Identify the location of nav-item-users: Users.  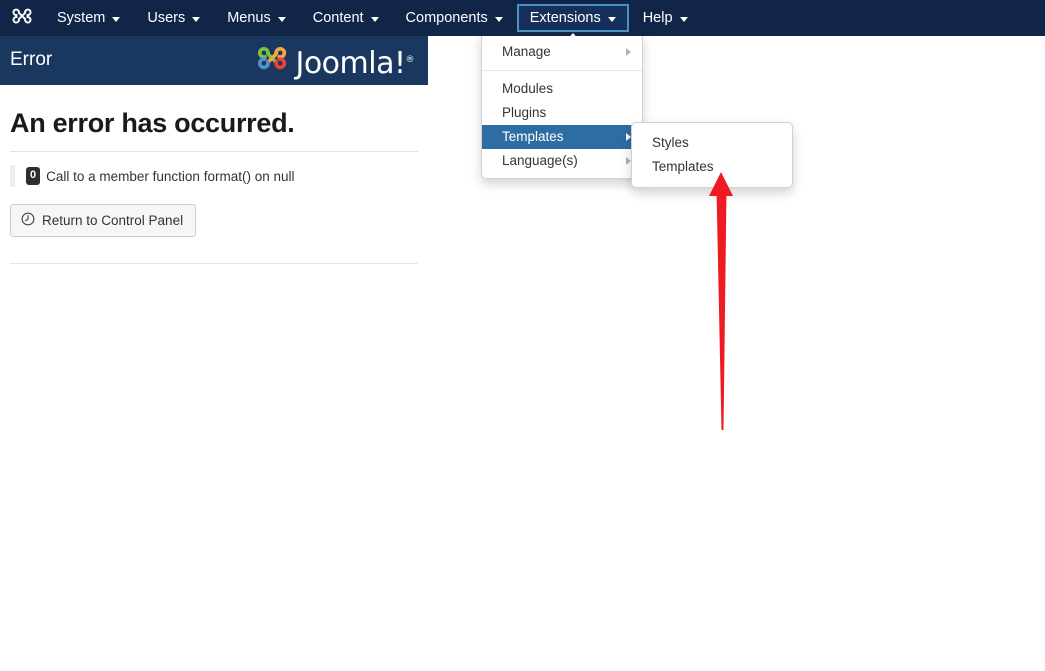
(173, 18).